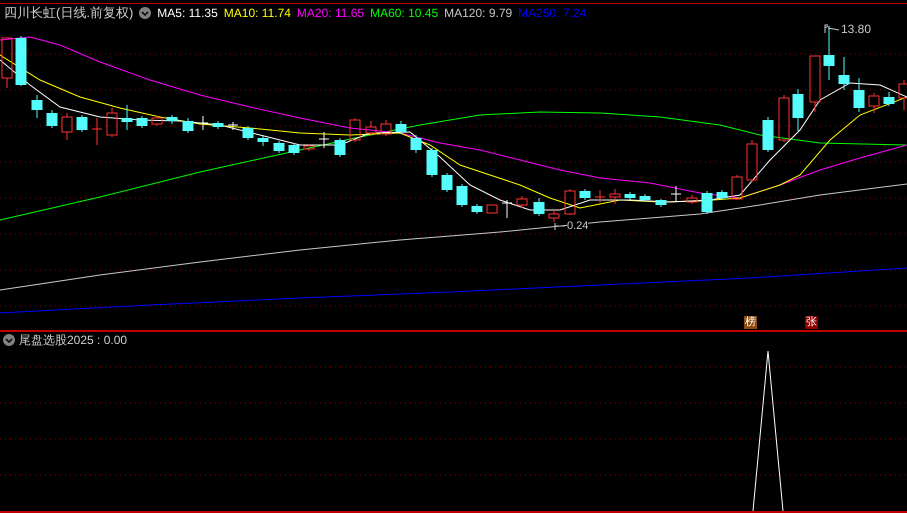  I want to click on moving-average-label: MA250: 7.24, so click(552, 13).